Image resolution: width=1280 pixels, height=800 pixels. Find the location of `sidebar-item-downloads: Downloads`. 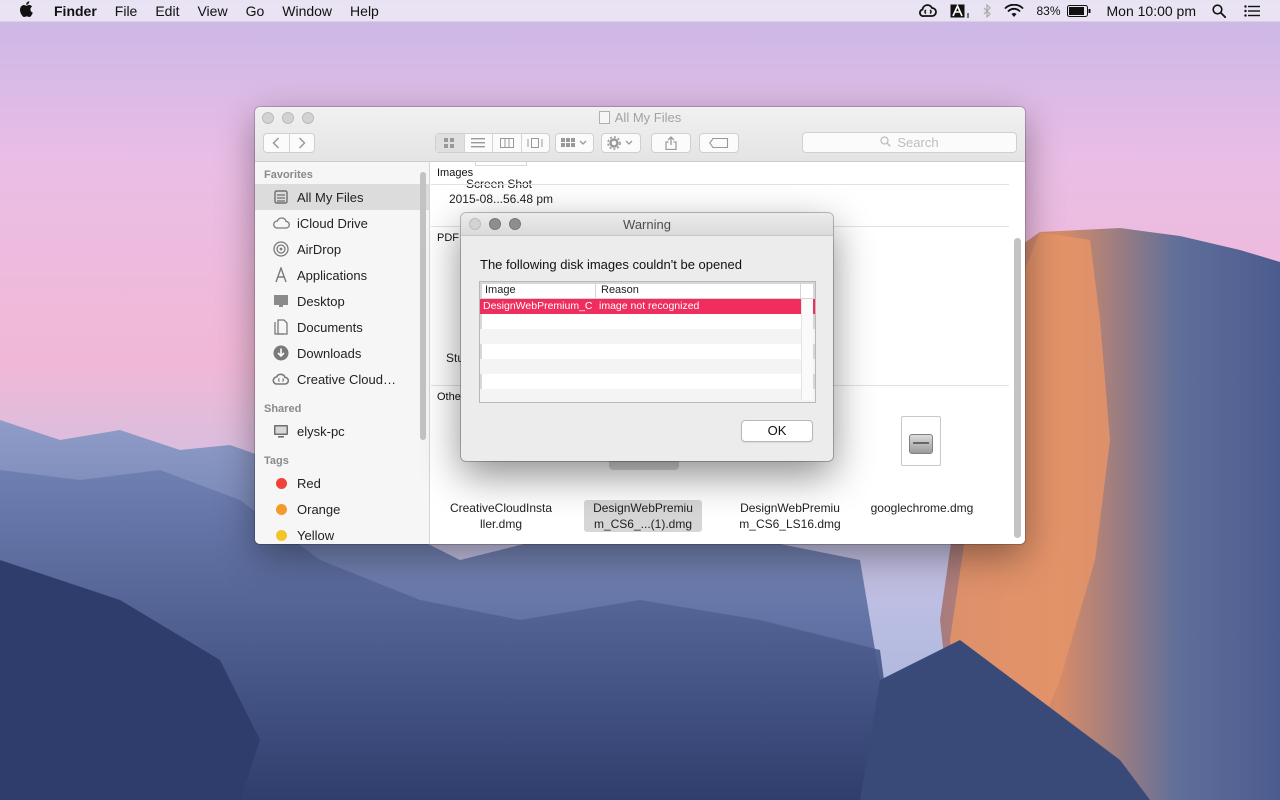

sidebar-item-downloads: Downloads is located at coordinates (342, 353).